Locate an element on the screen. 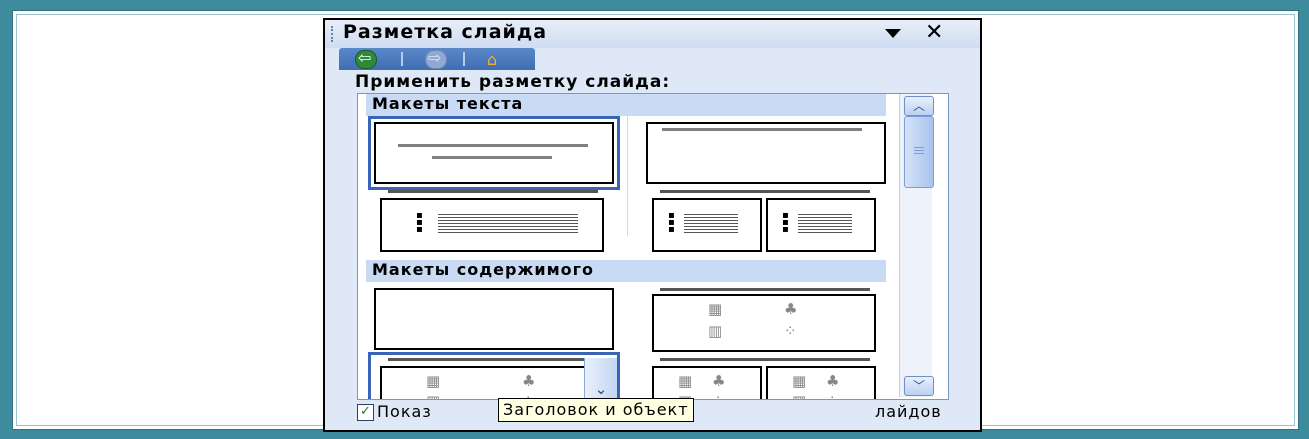 The image size is (1309, 439). gallery-scrollbar: ︿ ﹀ is located at coordinates (916, 245).